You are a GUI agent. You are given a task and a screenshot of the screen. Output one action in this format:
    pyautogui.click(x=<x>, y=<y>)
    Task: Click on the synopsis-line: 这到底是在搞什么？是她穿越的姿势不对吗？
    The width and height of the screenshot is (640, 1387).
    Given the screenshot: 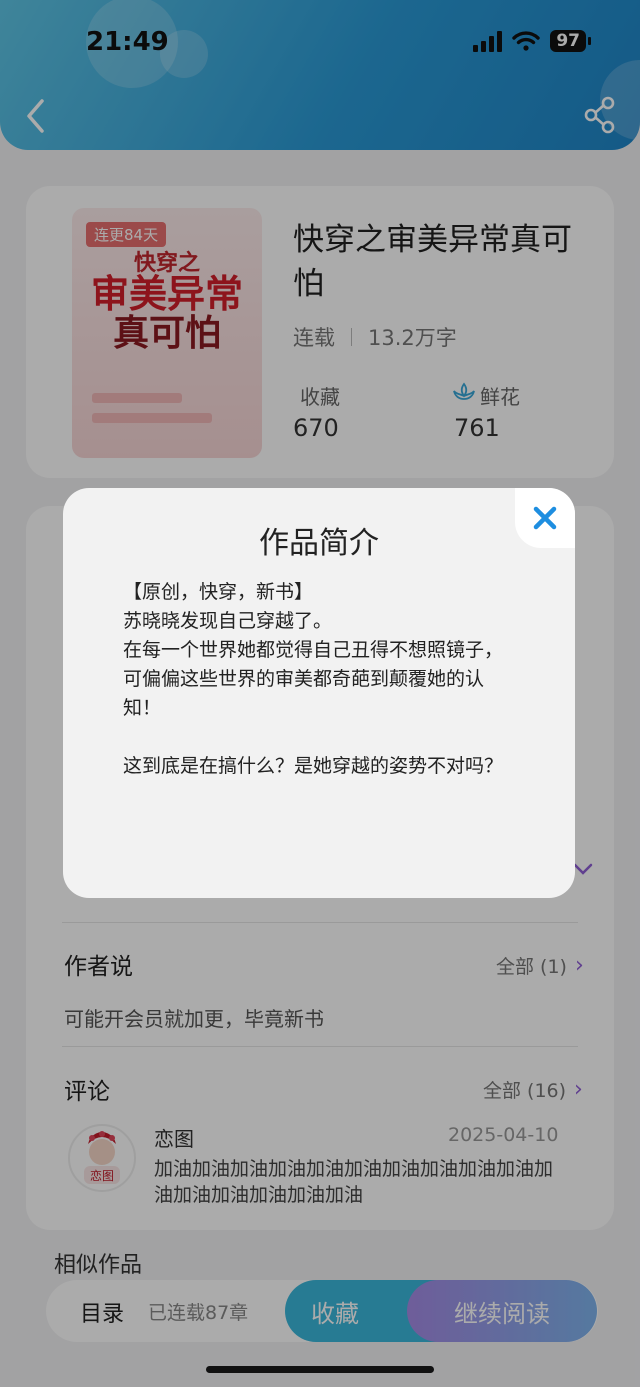 What is the action you would take?
    pyautogui.click(x=313, y=766)
    